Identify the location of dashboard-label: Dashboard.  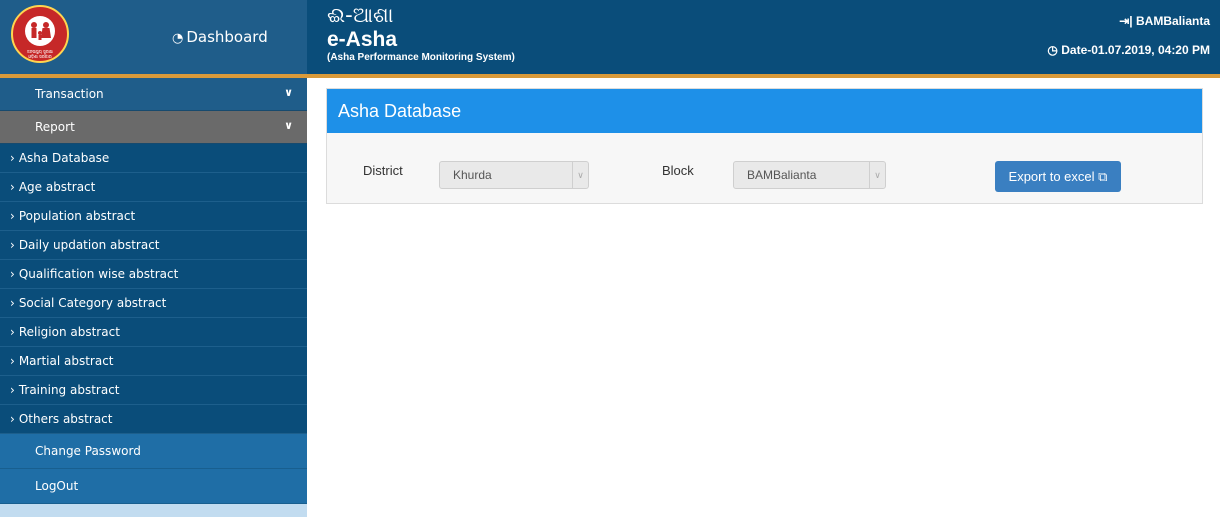
(227, 37).